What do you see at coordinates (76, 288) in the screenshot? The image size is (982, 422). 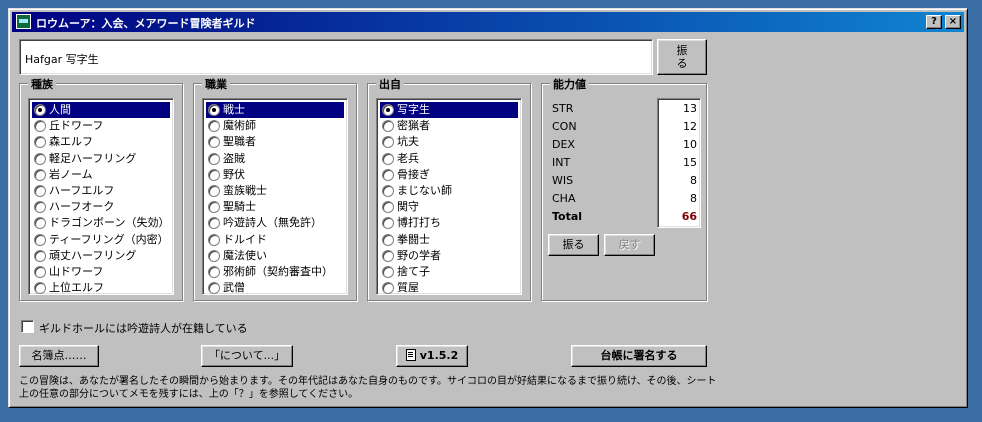 I see `race-option-label: 上位エルフ` at bounding box center [76, 288].